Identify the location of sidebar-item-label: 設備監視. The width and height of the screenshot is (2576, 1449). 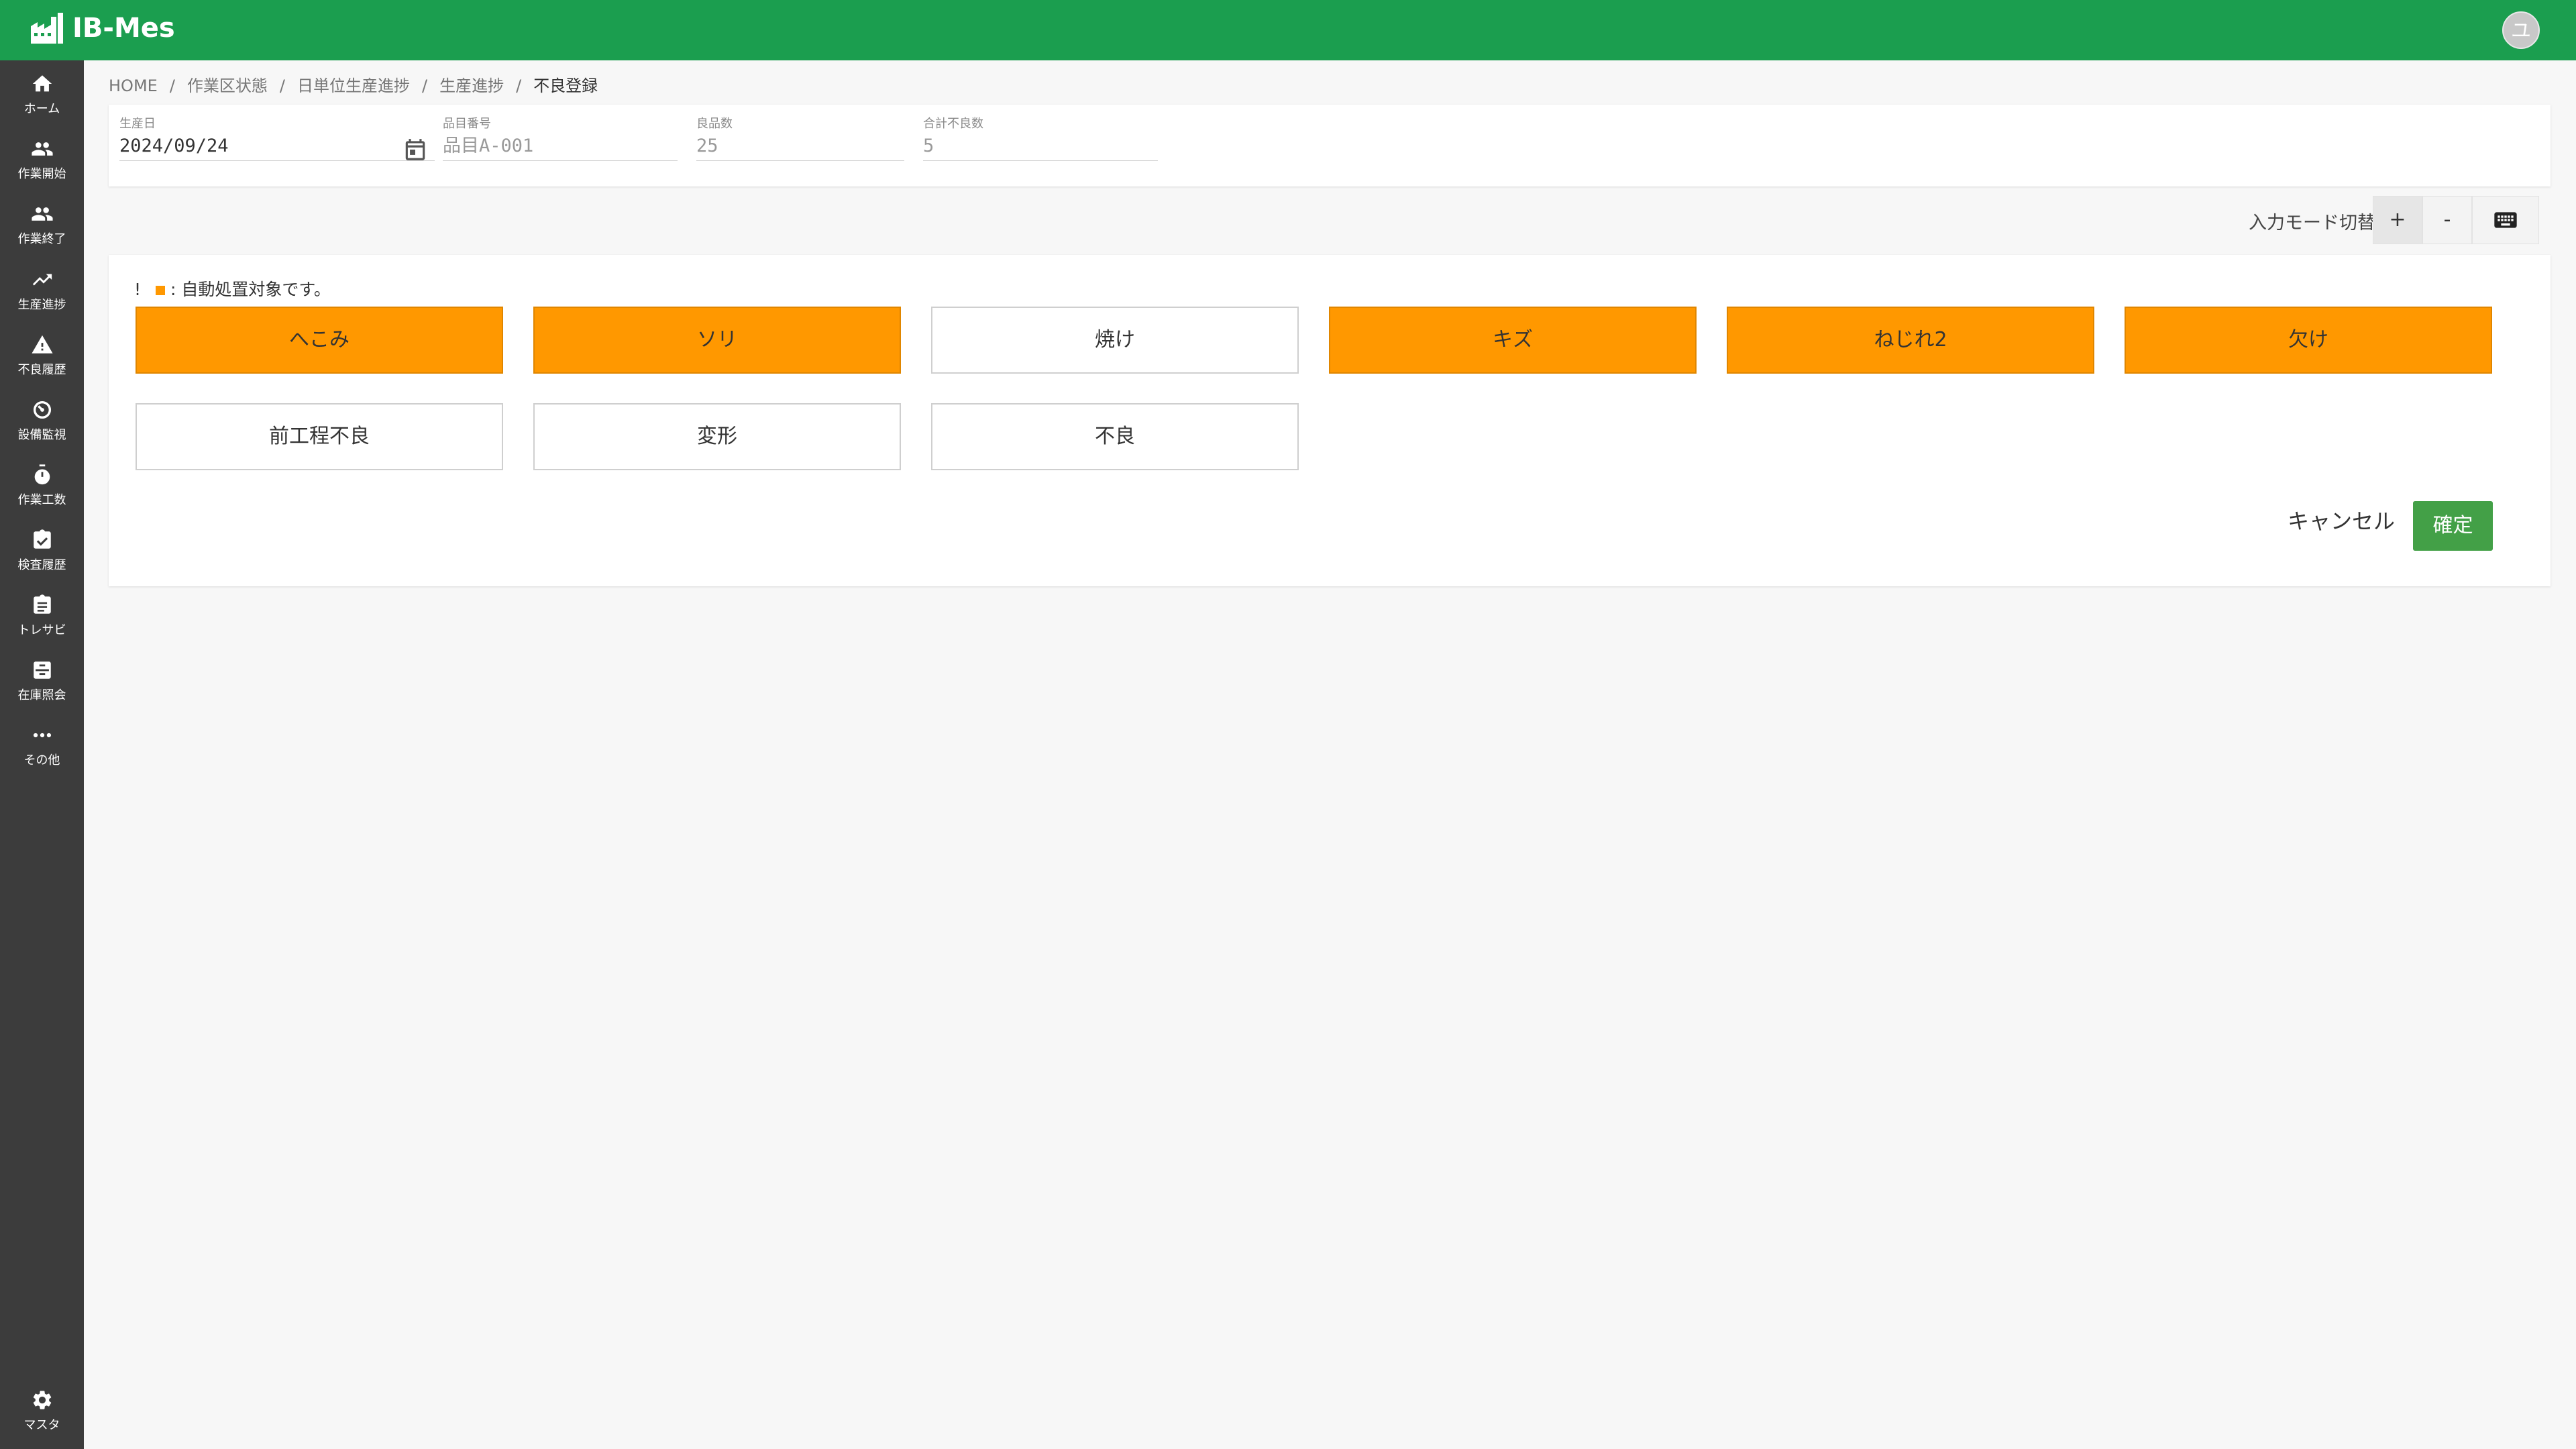
(41, 435).